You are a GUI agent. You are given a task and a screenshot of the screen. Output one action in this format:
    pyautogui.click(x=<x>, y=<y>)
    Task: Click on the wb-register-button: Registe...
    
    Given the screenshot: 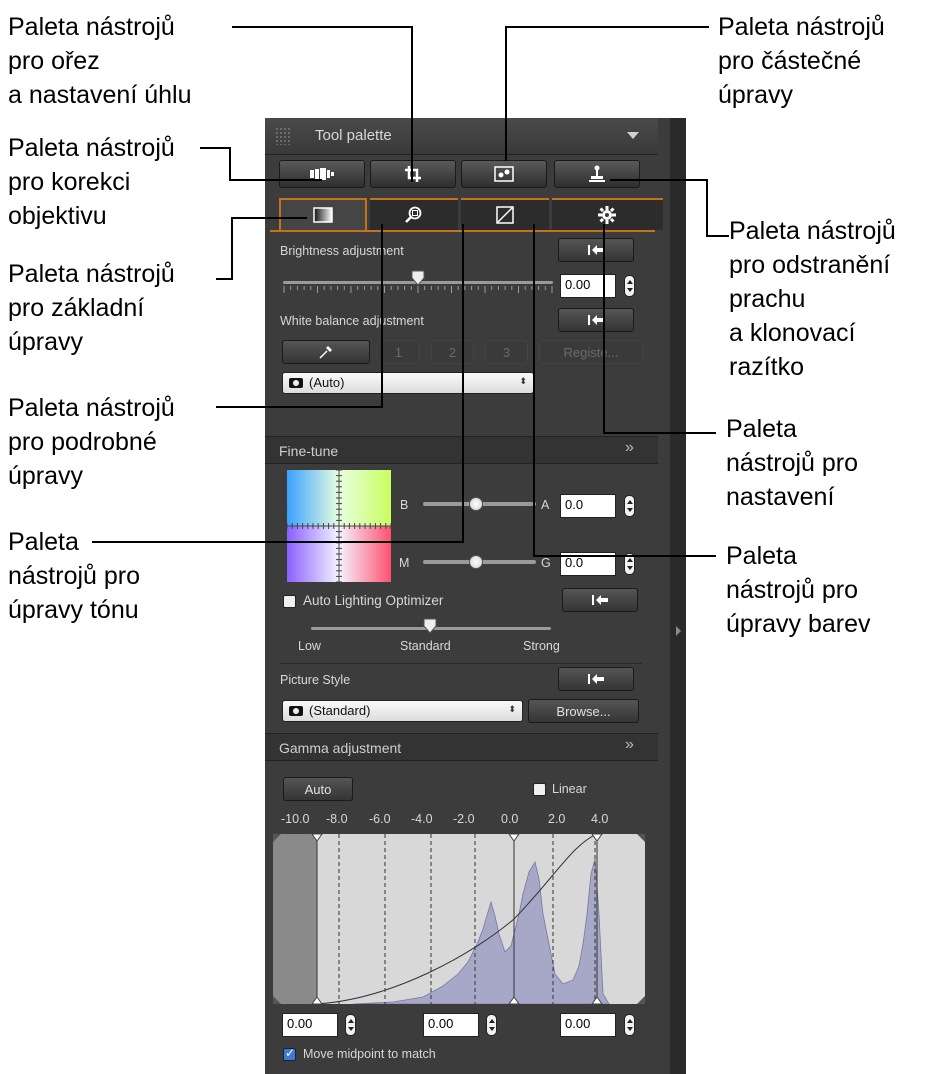 What is the action you would take?
    pyautogui.click(x=591, y=352)
    